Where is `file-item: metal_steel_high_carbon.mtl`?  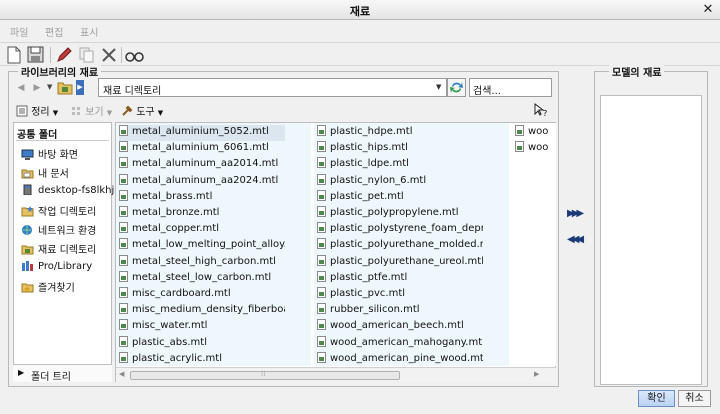
file-item: metal_steel_high_carbon.mtl is located at coordinates (202, 262).